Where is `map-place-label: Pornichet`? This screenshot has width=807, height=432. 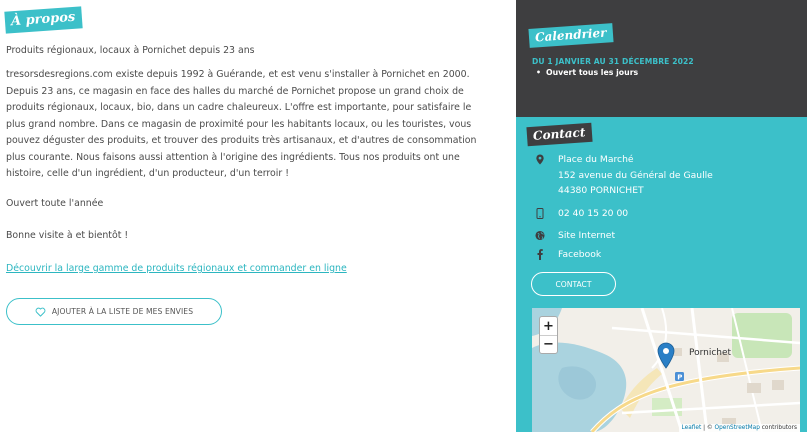
map-place-label: Pornichet is located at coordinates (710, 353).